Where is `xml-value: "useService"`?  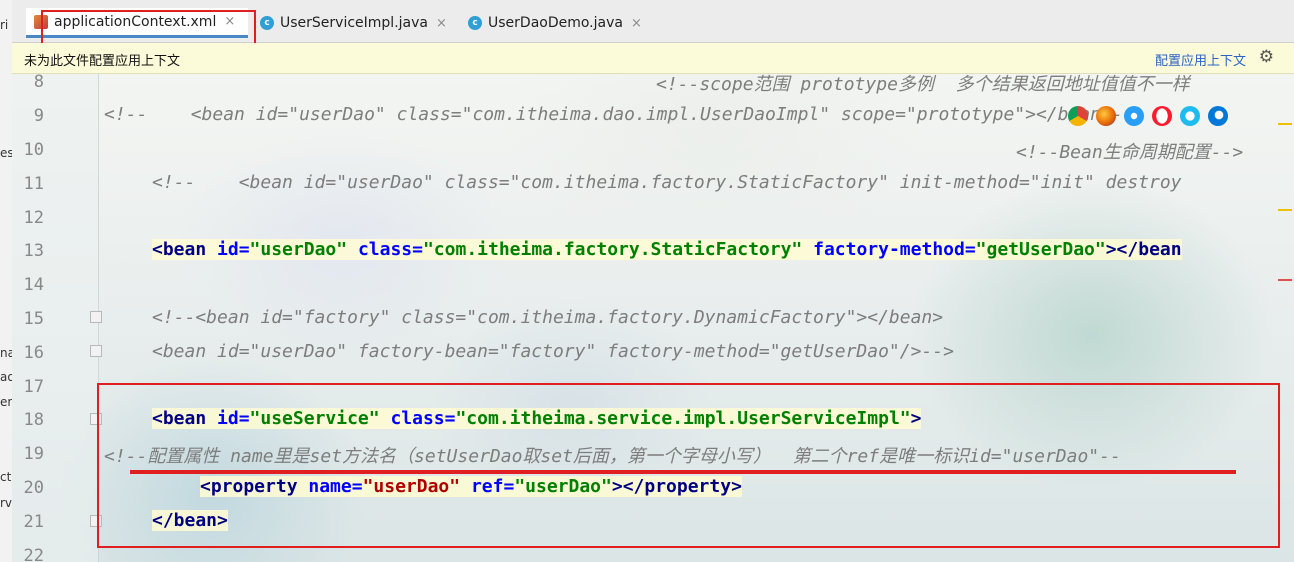
xml-value: "useService" is located at coordinates (314, 418).